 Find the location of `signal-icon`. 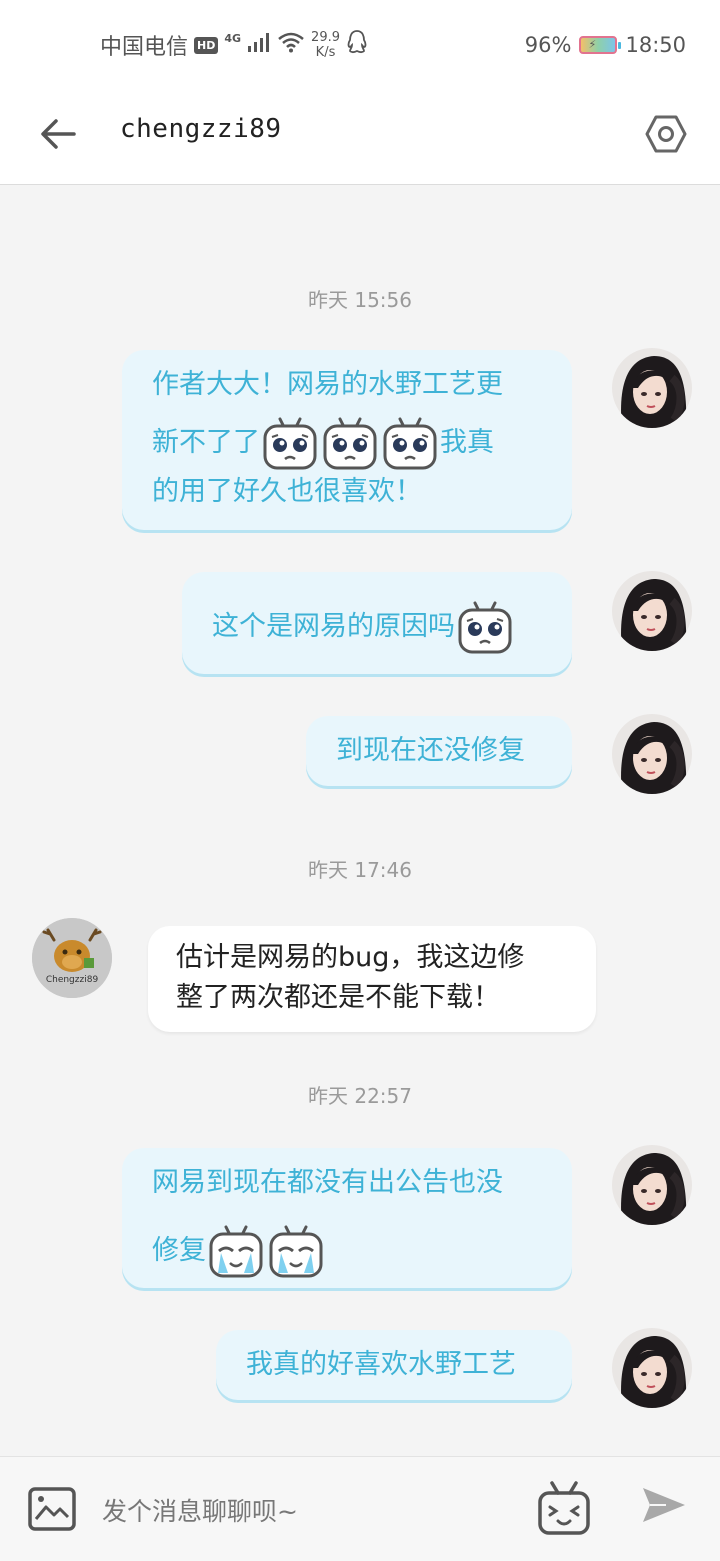

signal-icon is located at coordinates (259, 45).